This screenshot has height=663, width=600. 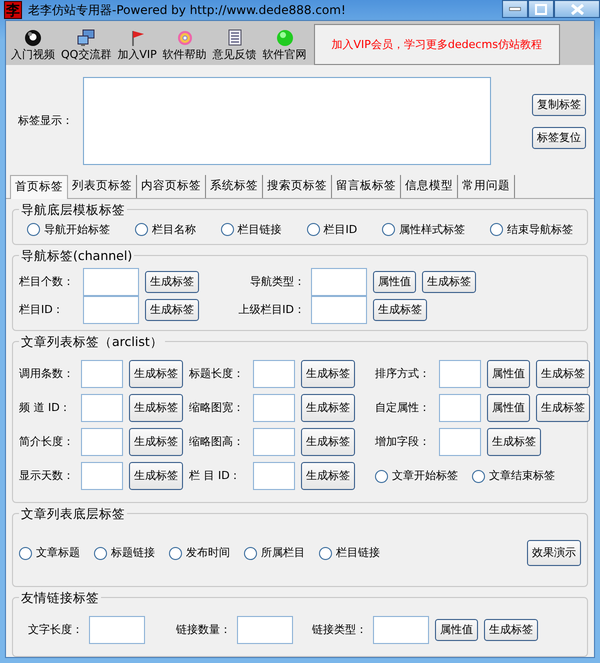 What do you see at coordinates (287, 121) in the screenshot?
I see `tag-display-field` at bounding box center [287, 121].